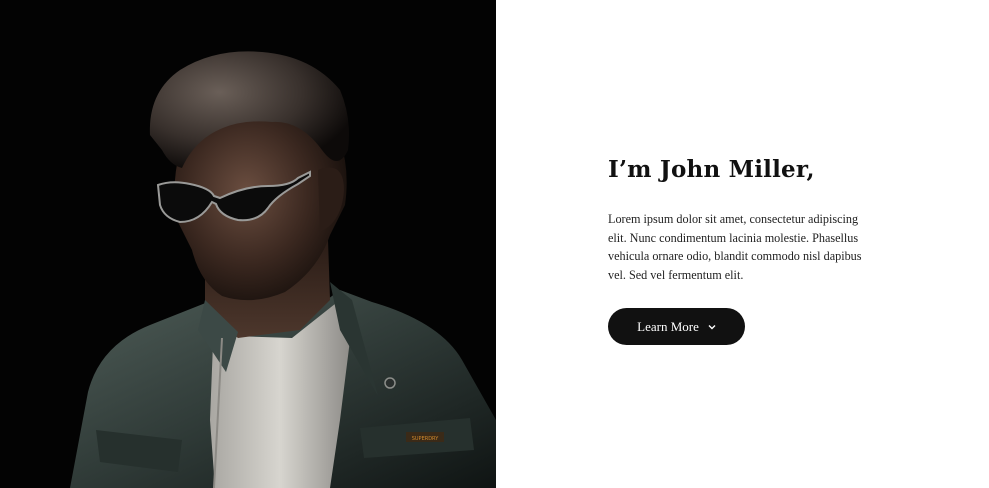 This screenshot has width=989, height=488. I want to click on learn-more-button: Learn More, so click(676, 326).